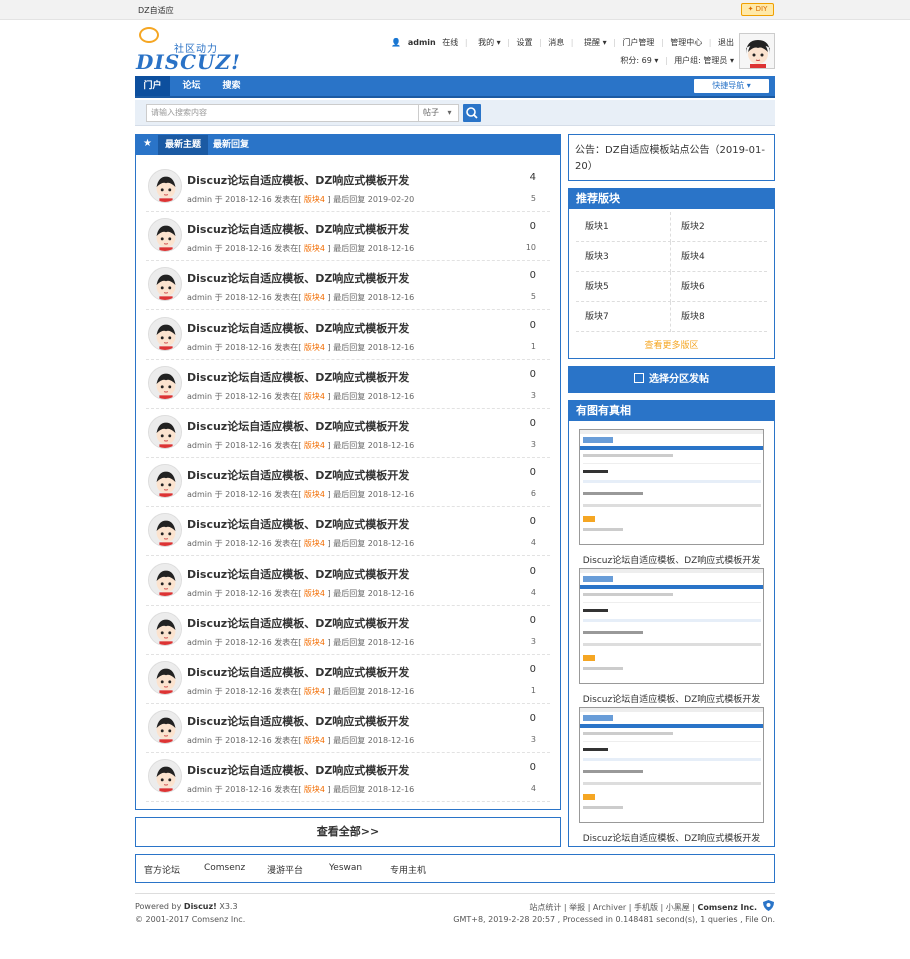  What do you see at coordinates (345, 868) in the screenshot?
I see `link-yeswan: Yeswan` at bounding box center [345, 868].